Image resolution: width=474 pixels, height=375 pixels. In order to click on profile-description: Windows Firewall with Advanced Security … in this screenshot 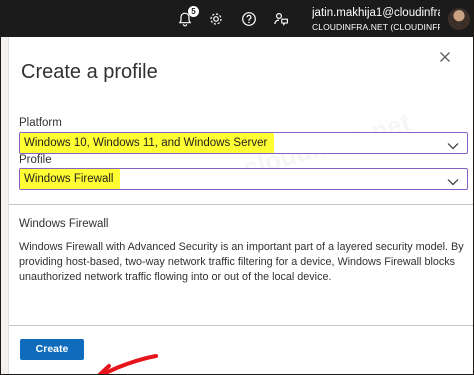, I will do `click(241, 262)`.